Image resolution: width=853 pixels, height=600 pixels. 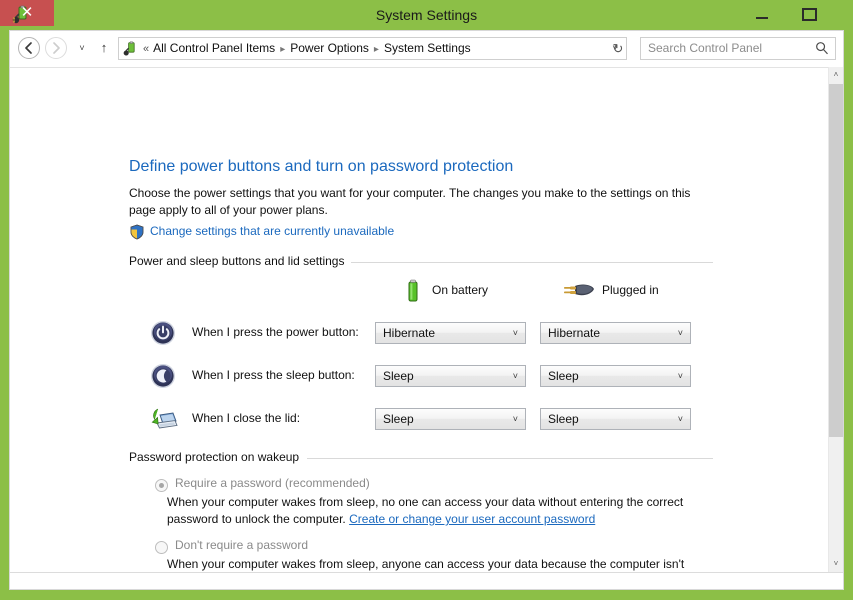 I want to click on scroll-down-icon: ˅, so click(x=836, y=564).